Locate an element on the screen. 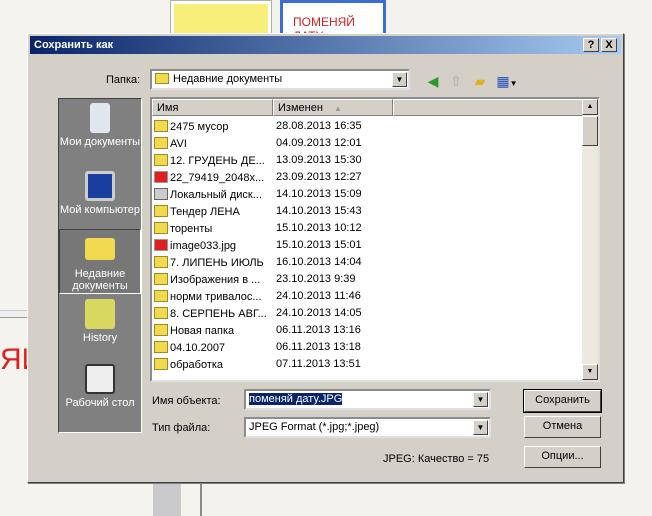  column-header-blank is located at coordinates (488, 107).